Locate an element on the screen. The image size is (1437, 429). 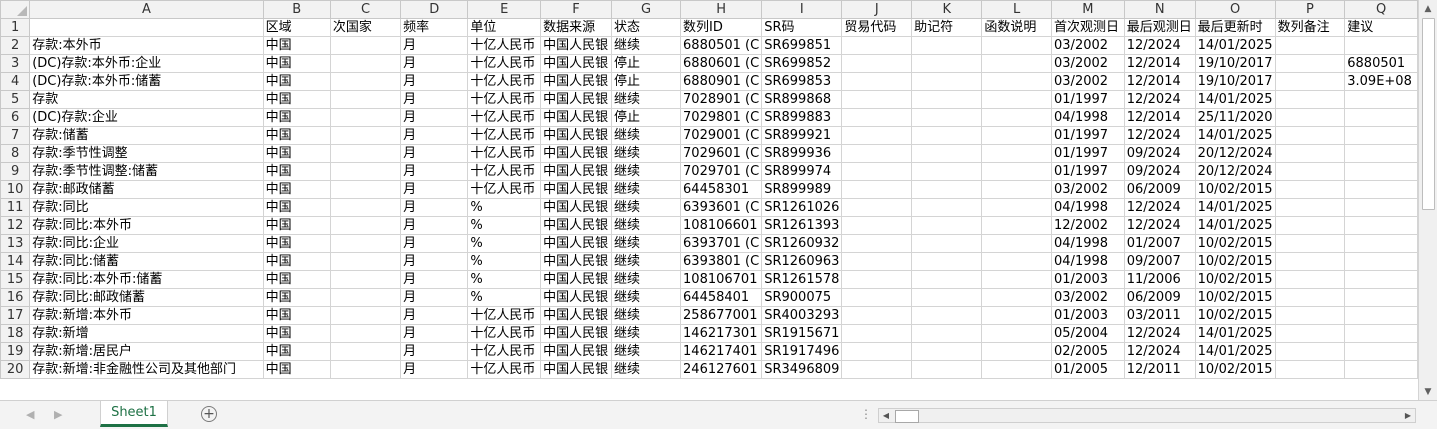
cell-l12 is located at coordinates (1017, 225).